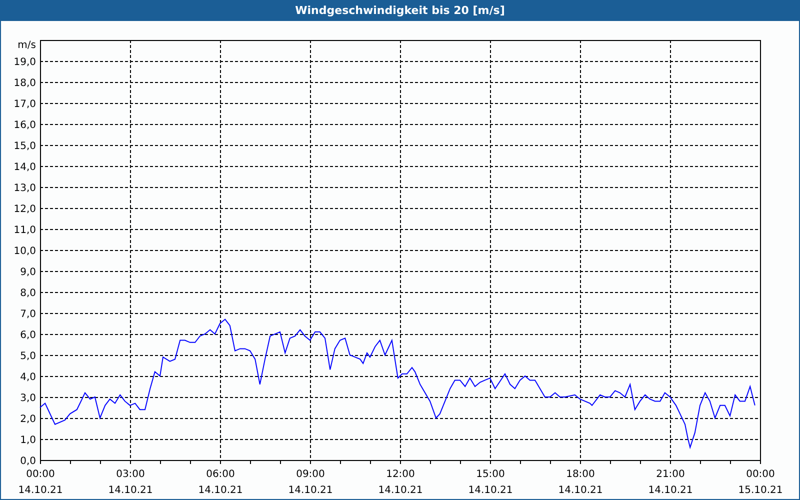 The height and width of the screenshot is (500, 800). I want to click on y-tick-label: 11,0, so click(25, 230).